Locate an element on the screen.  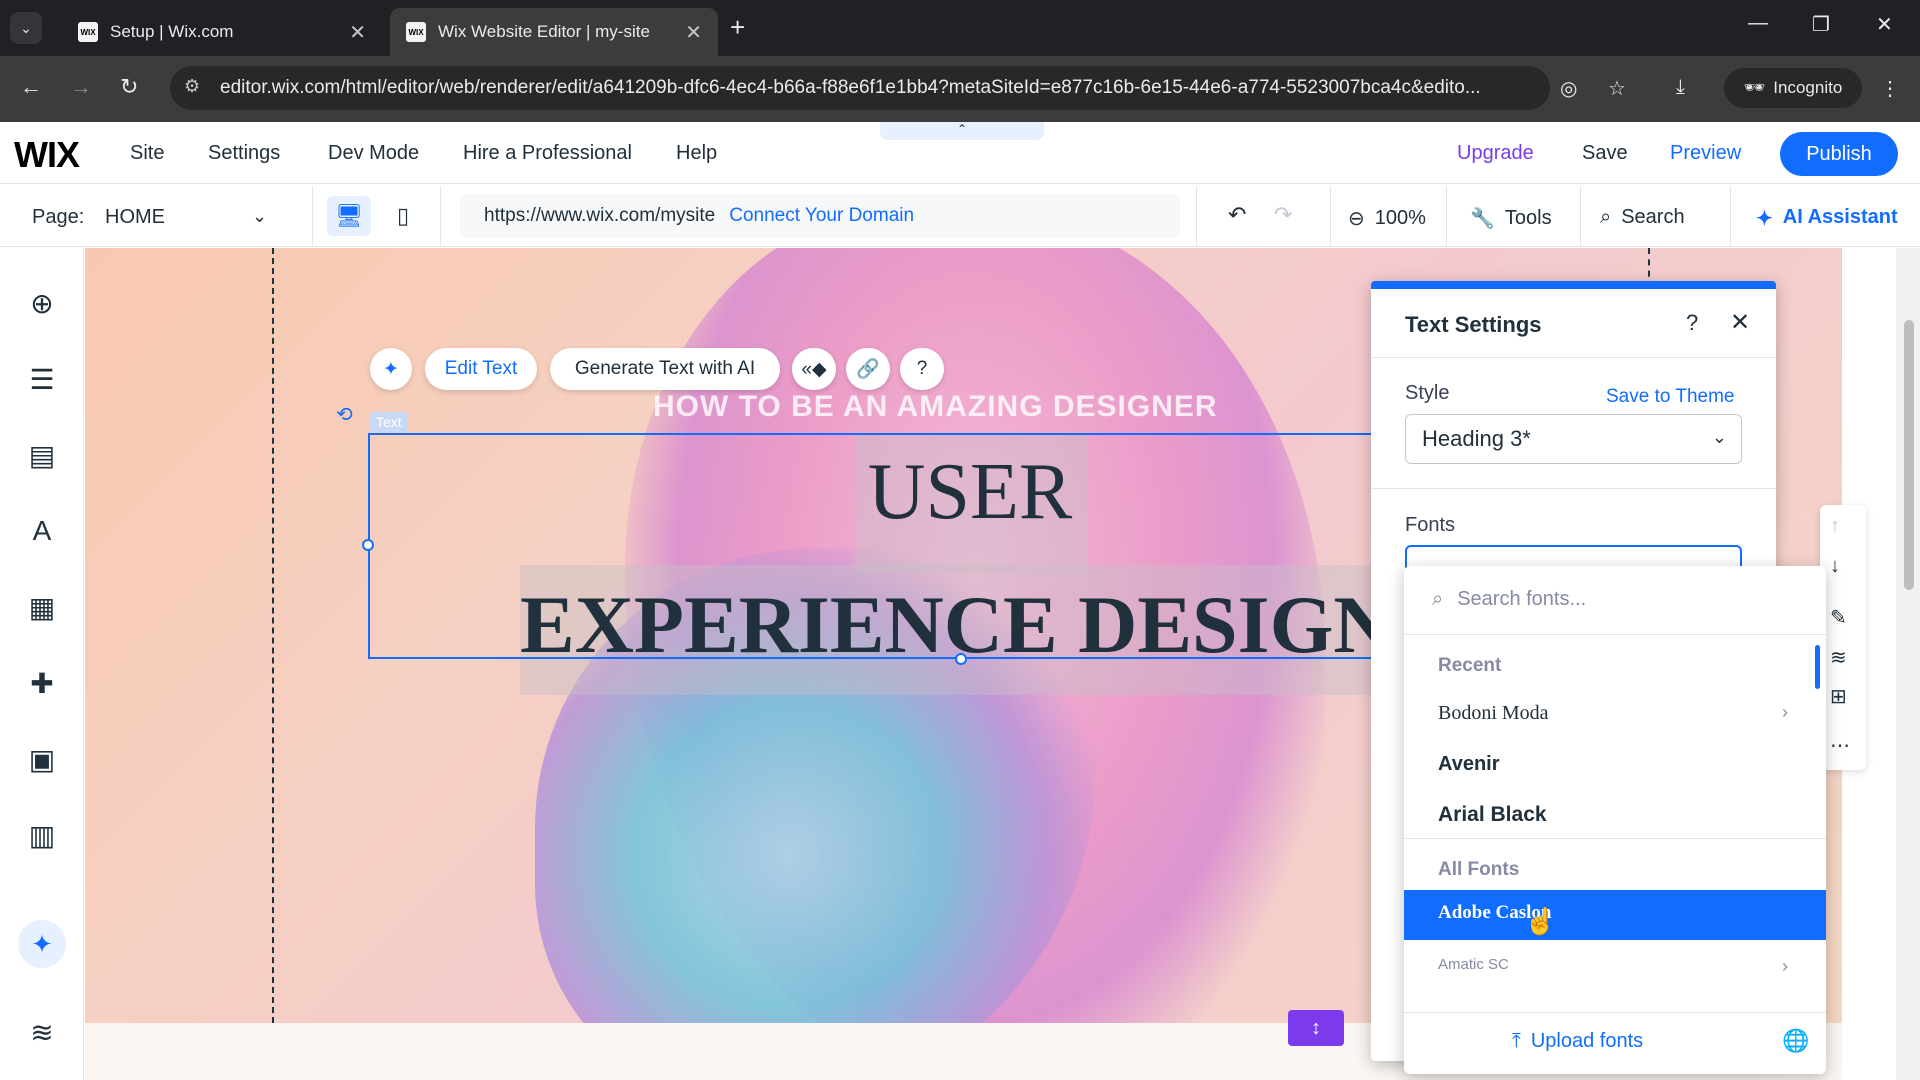
font-option-avenir: Avenir is located at coordinates (1469, 764).